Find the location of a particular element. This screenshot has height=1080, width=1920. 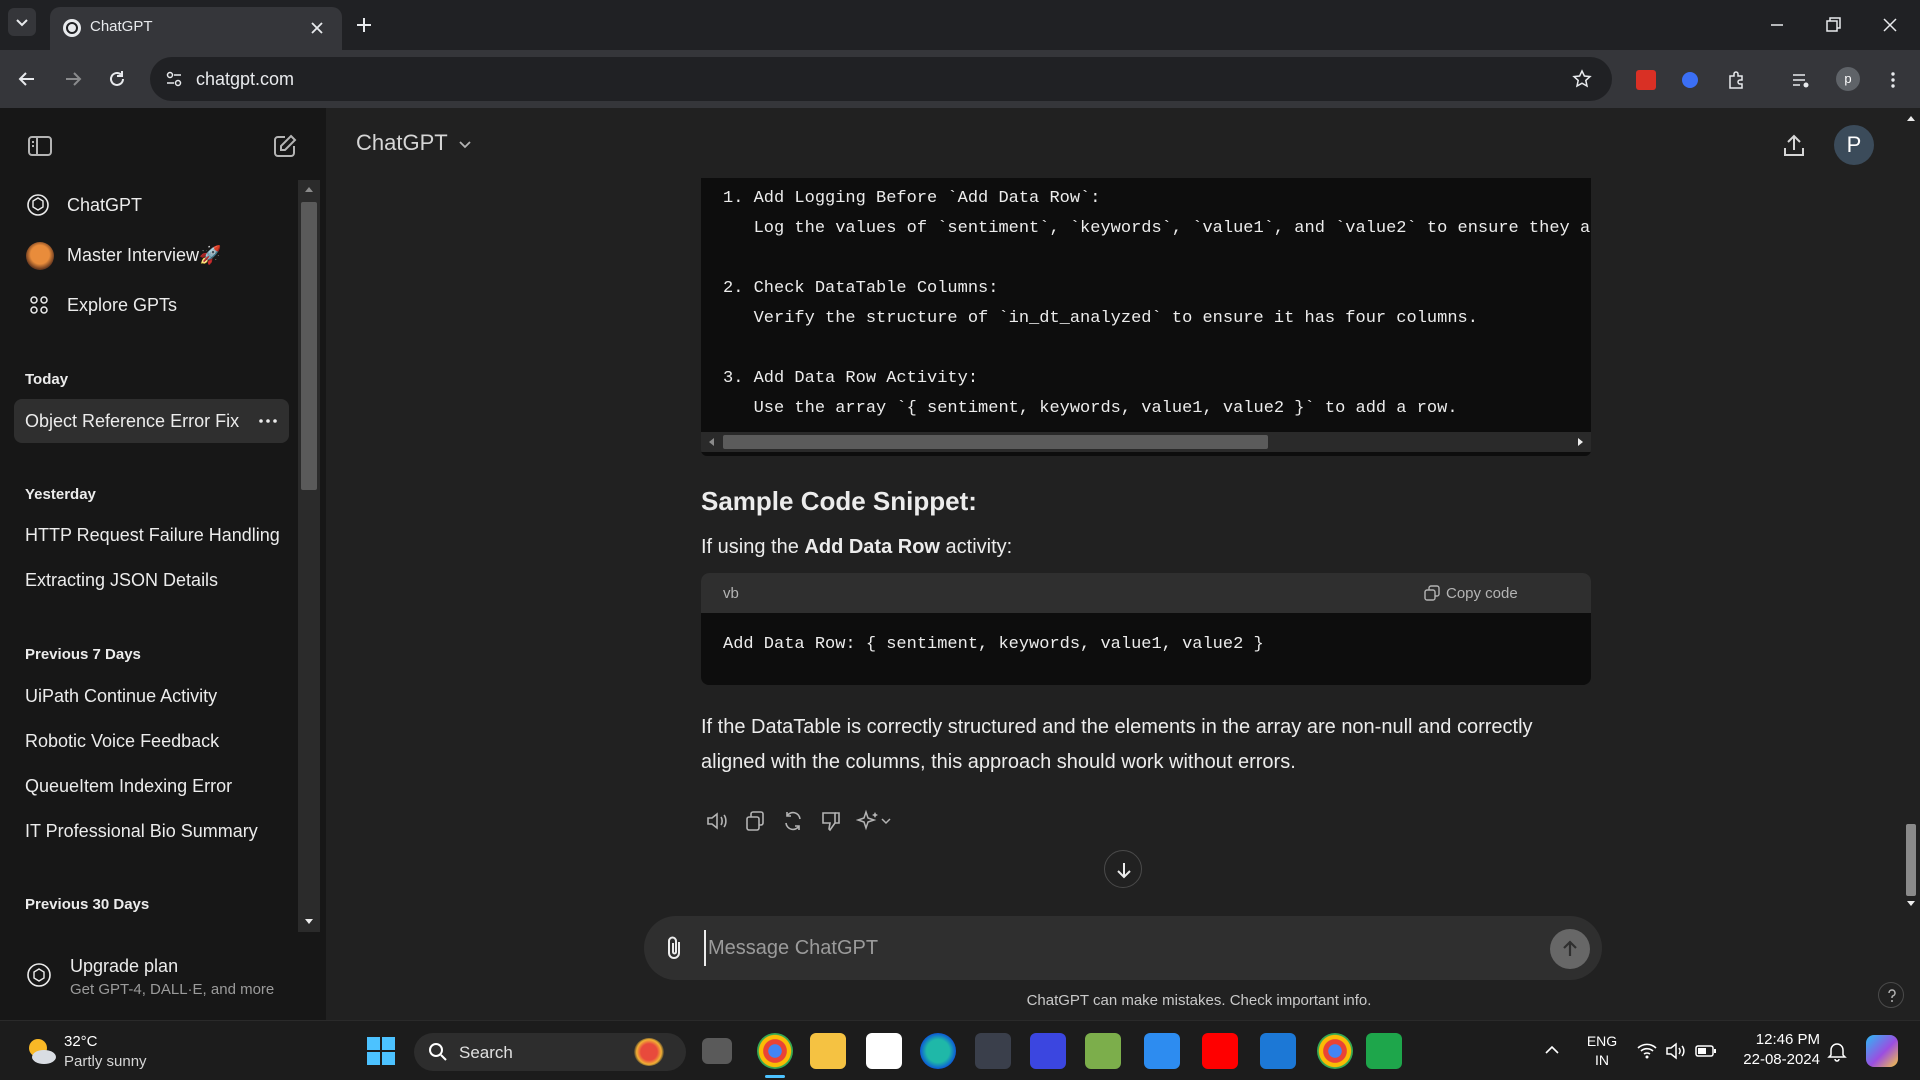

scroll-right-arrow-icon is located at coordinates (1581, 442).